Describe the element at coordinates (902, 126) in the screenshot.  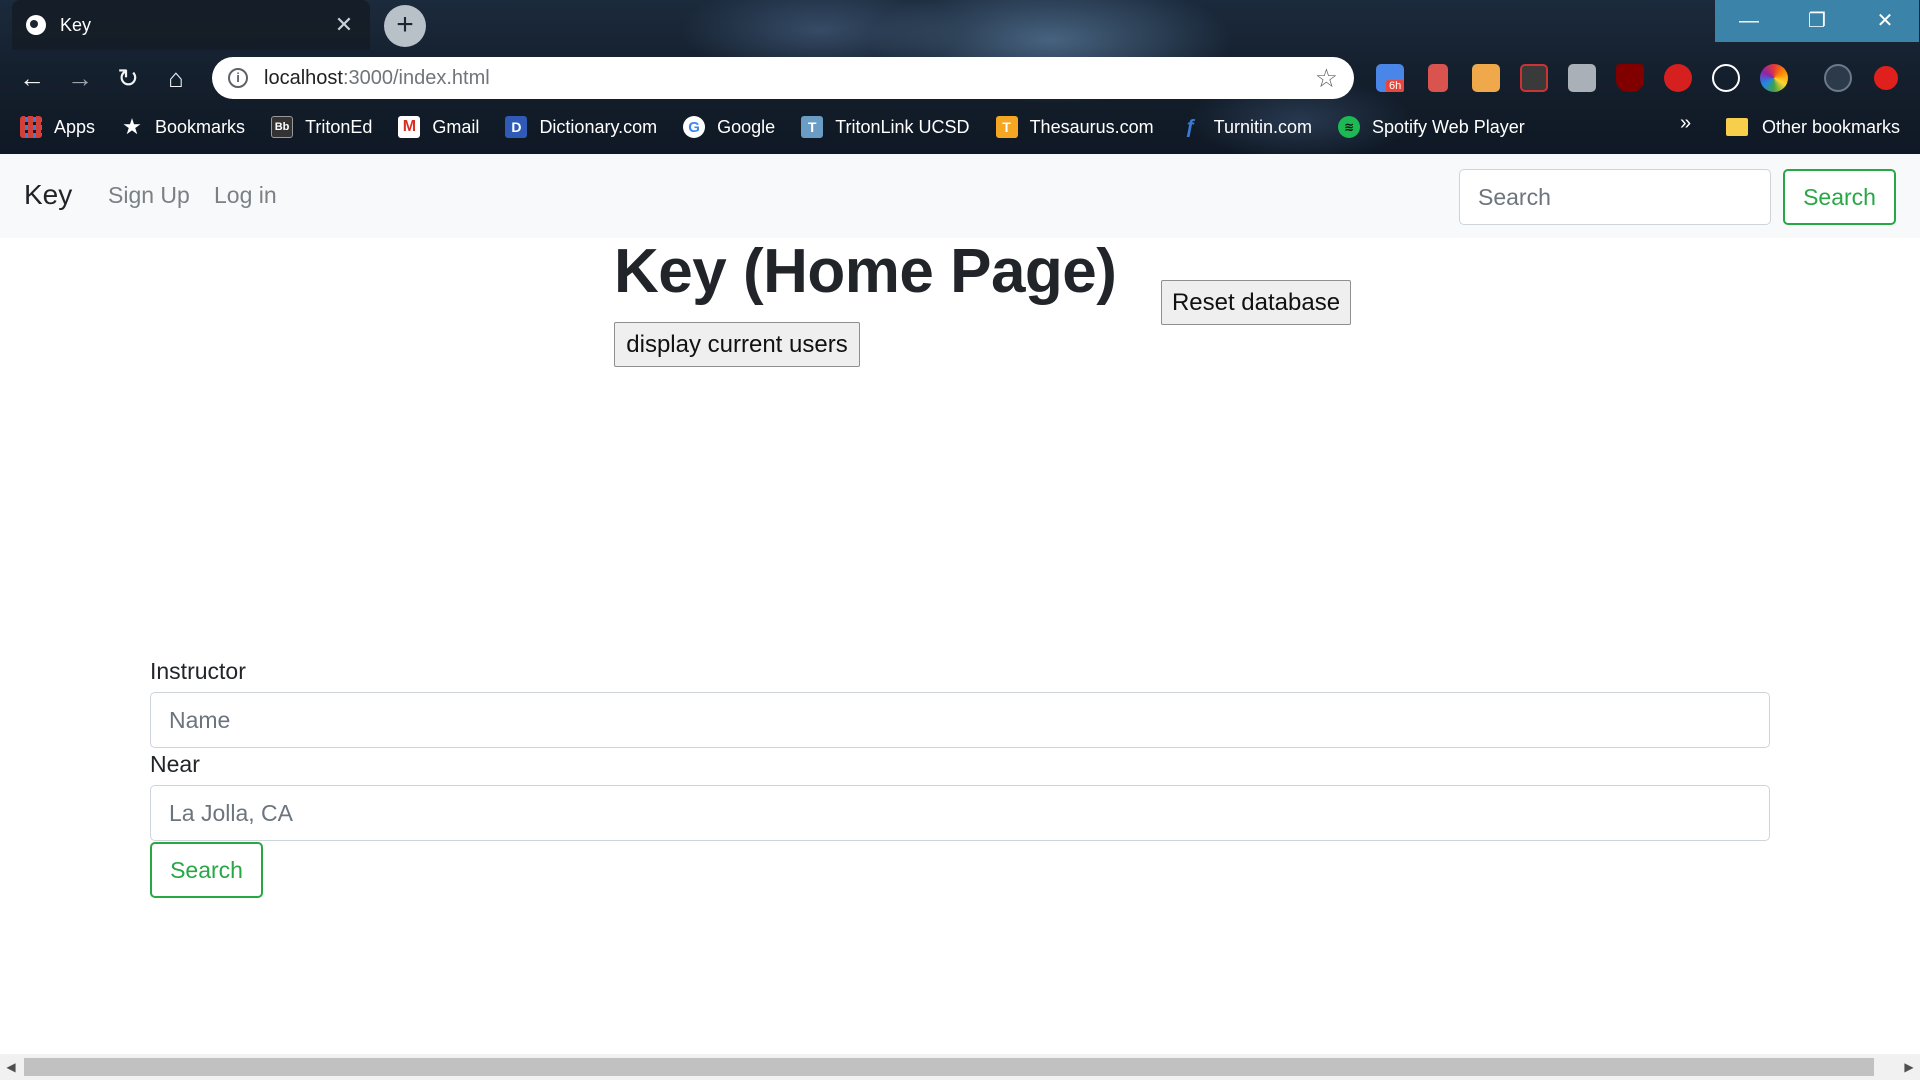
I see `bookmark-label: TritonLink UCSD` at that location.